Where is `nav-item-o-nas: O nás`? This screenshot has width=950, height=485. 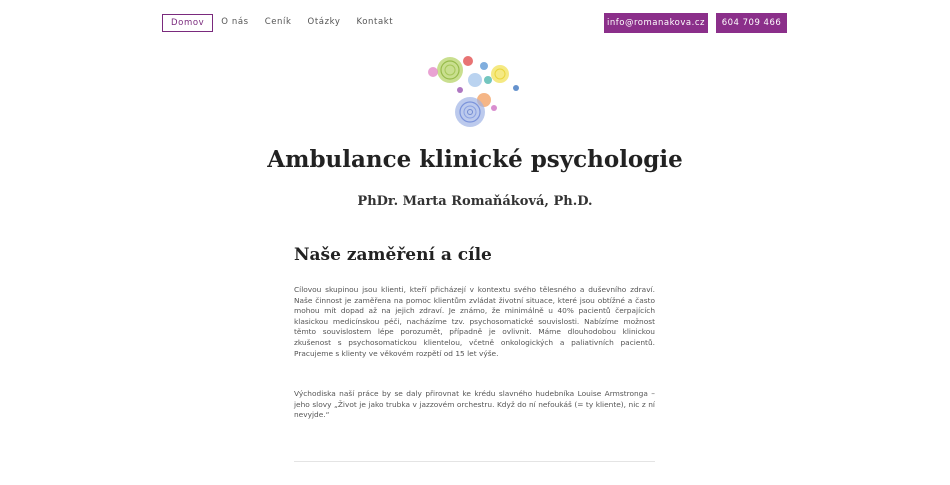 nav-item-o-nas: O nás is located at coordinates (234, 22).